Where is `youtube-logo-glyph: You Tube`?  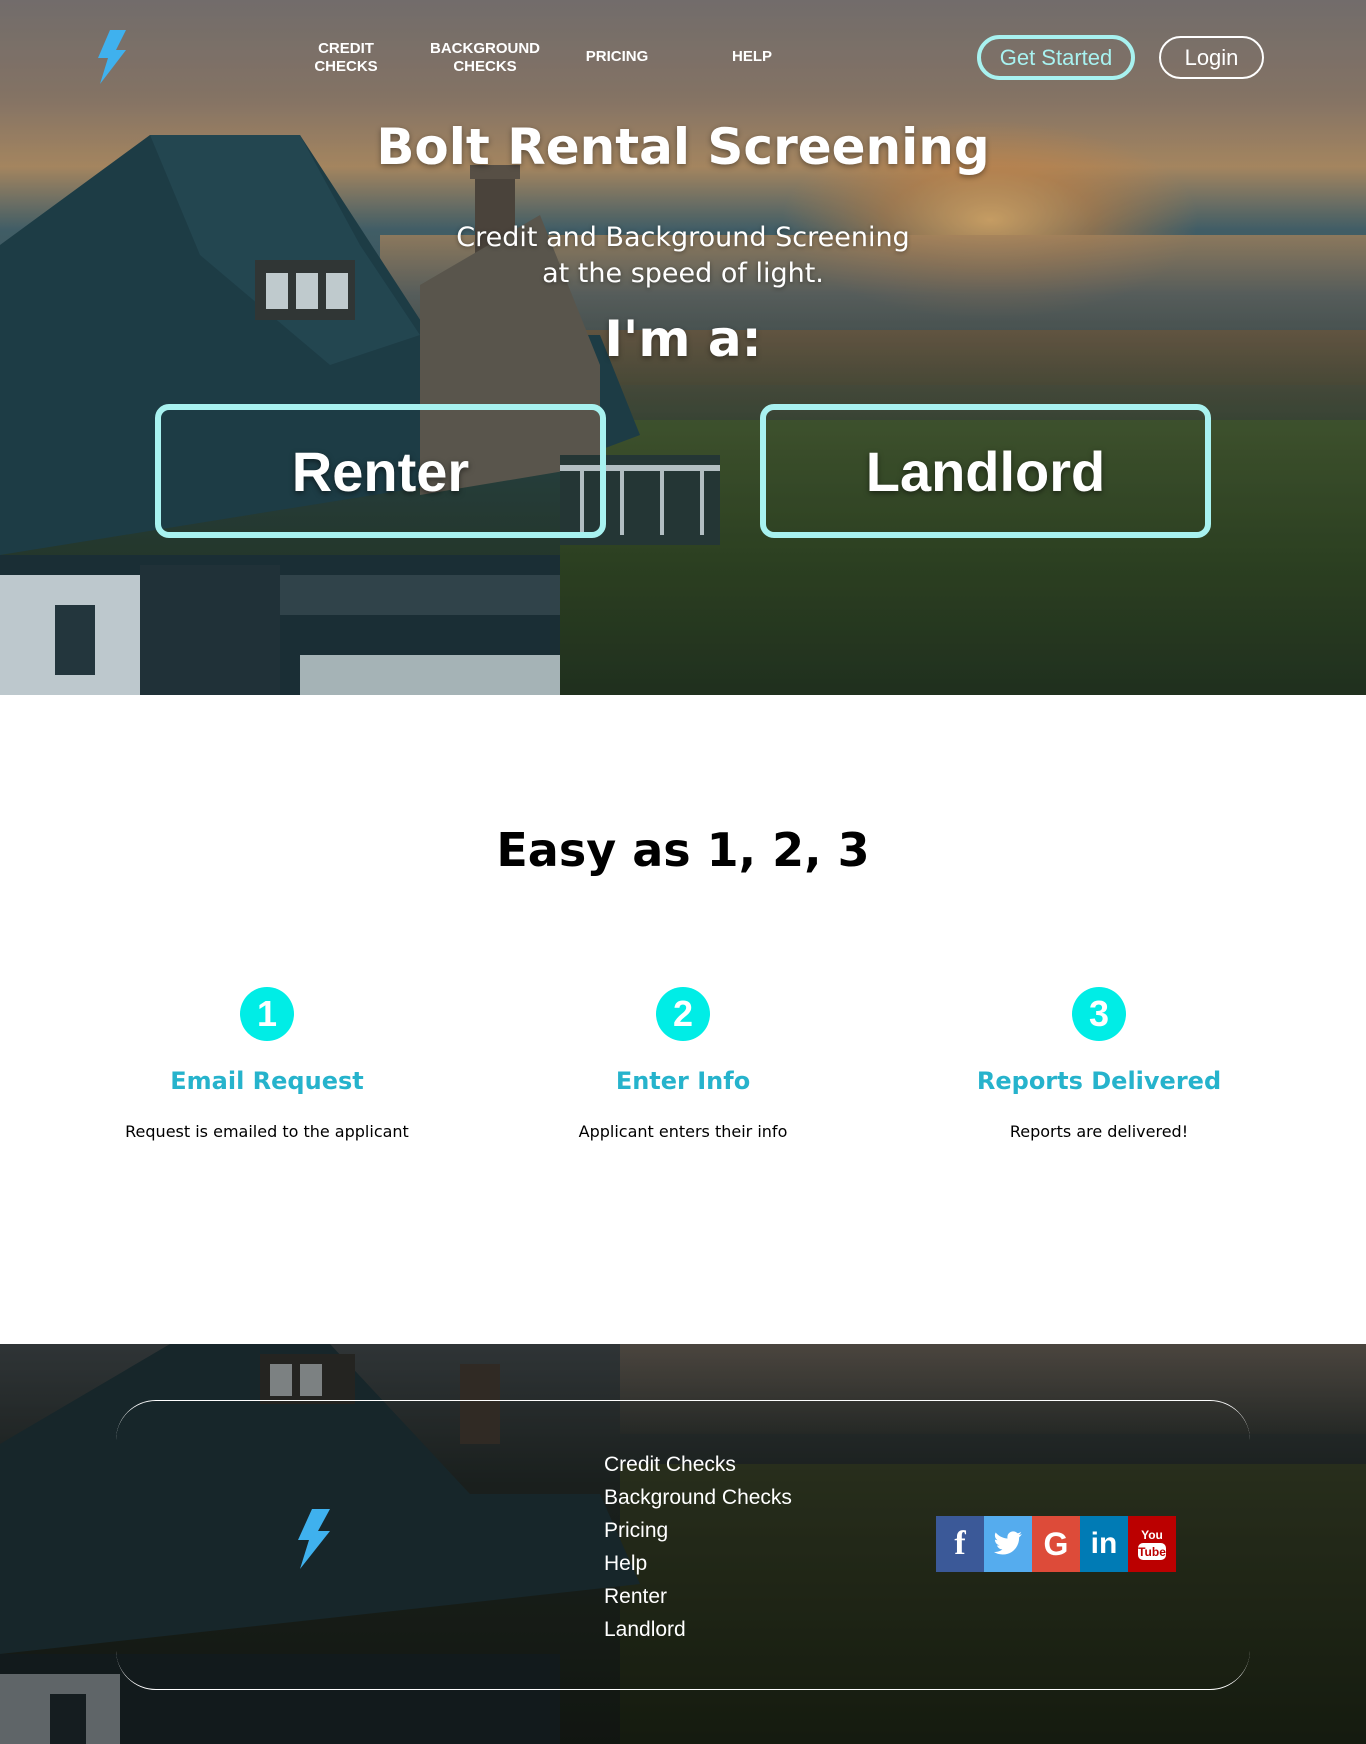
youtube-logo-glyph: You Tube is located at coordinates (1152, 1544).